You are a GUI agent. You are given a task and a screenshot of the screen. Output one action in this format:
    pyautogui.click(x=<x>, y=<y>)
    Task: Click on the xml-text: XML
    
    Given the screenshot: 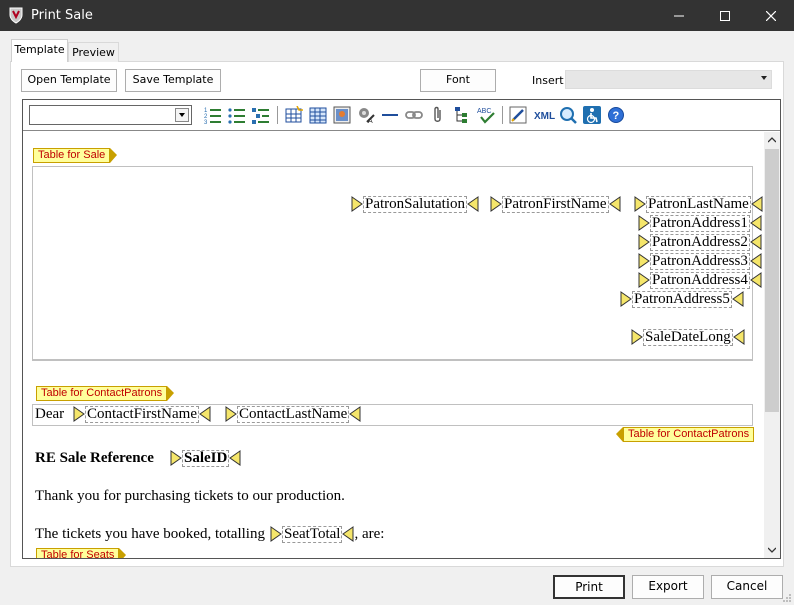 What is the action you would take?
    pyautogui.click(x=544, y=116)
    